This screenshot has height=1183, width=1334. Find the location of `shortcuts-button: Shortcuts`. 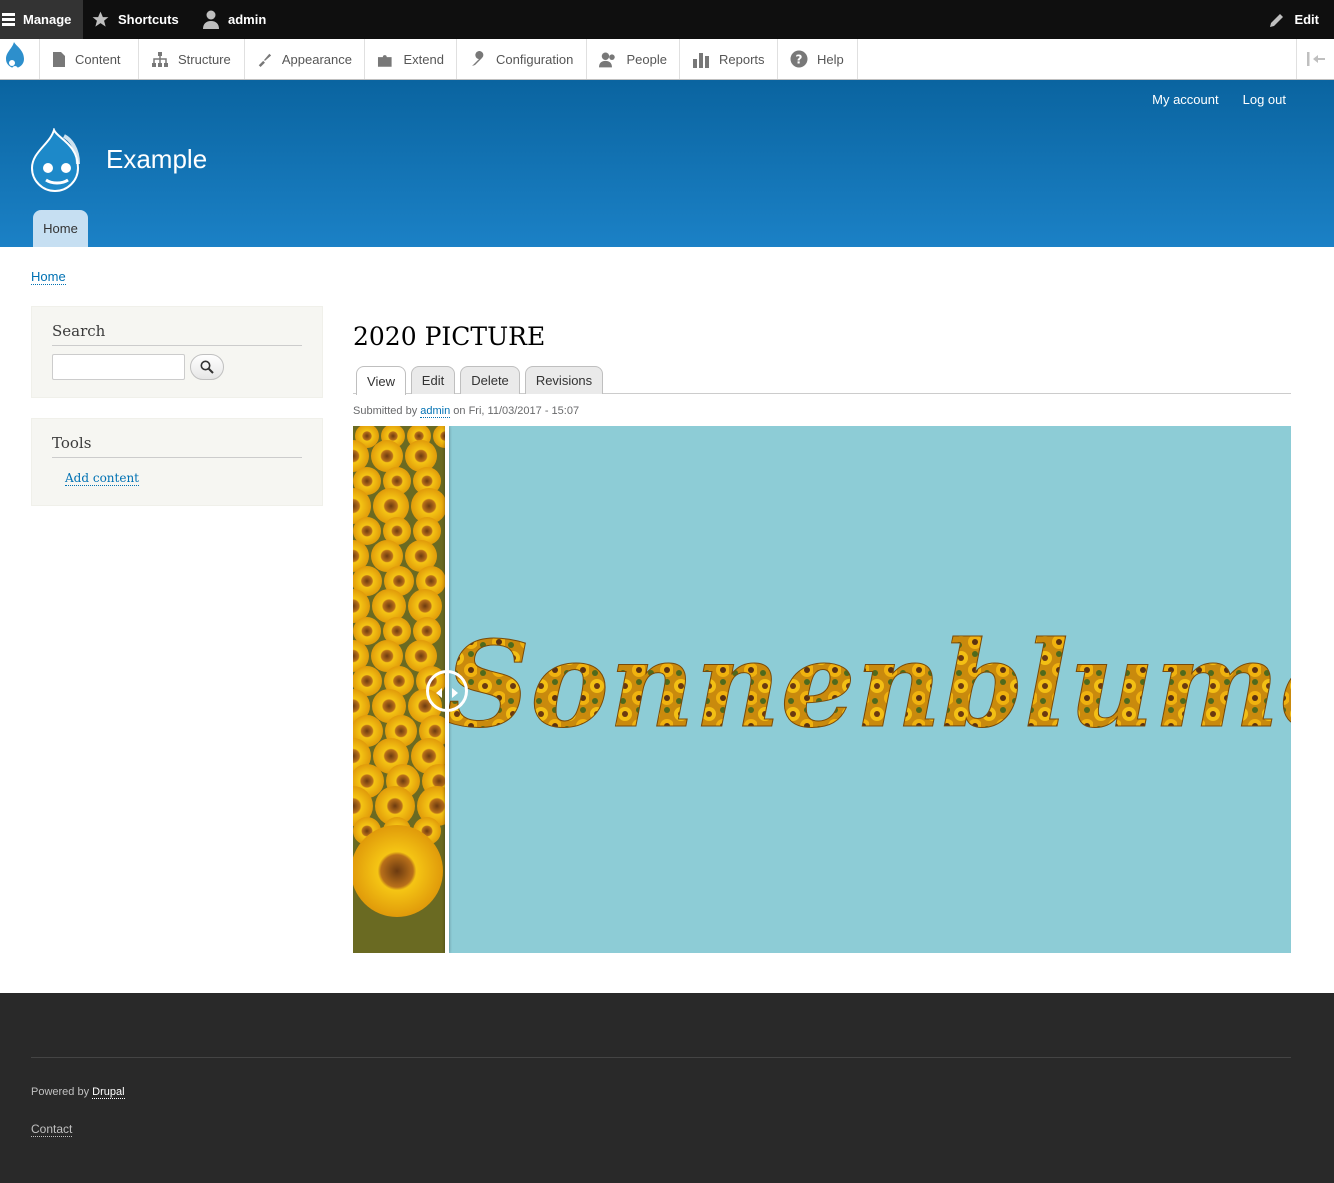

shortcuts-button: Shortcuts is located at coordinates (135, 19).